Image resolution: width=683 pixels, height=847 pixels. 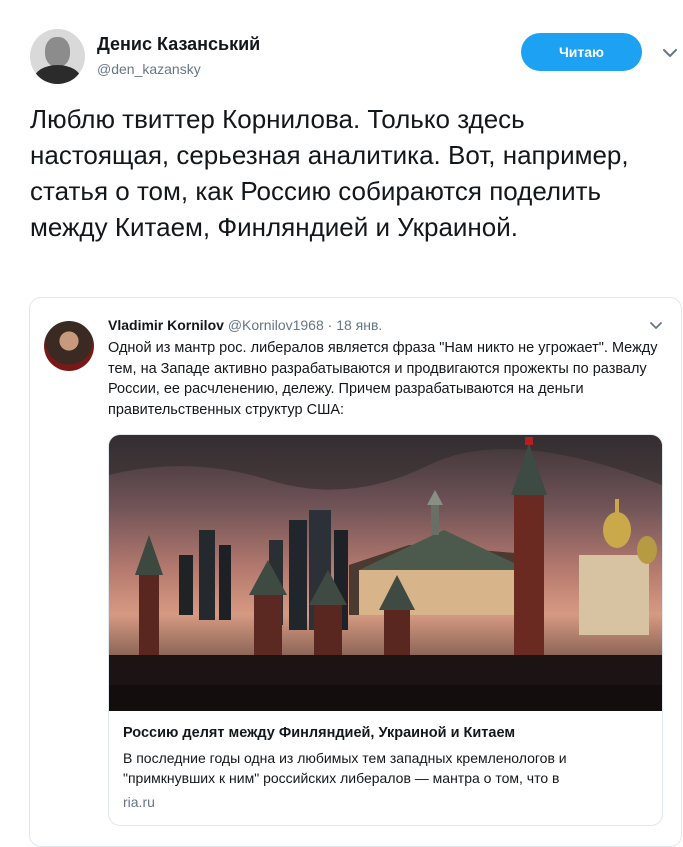 I want to click on author-handle: @den_kazansky, so click(x=149, y=69).